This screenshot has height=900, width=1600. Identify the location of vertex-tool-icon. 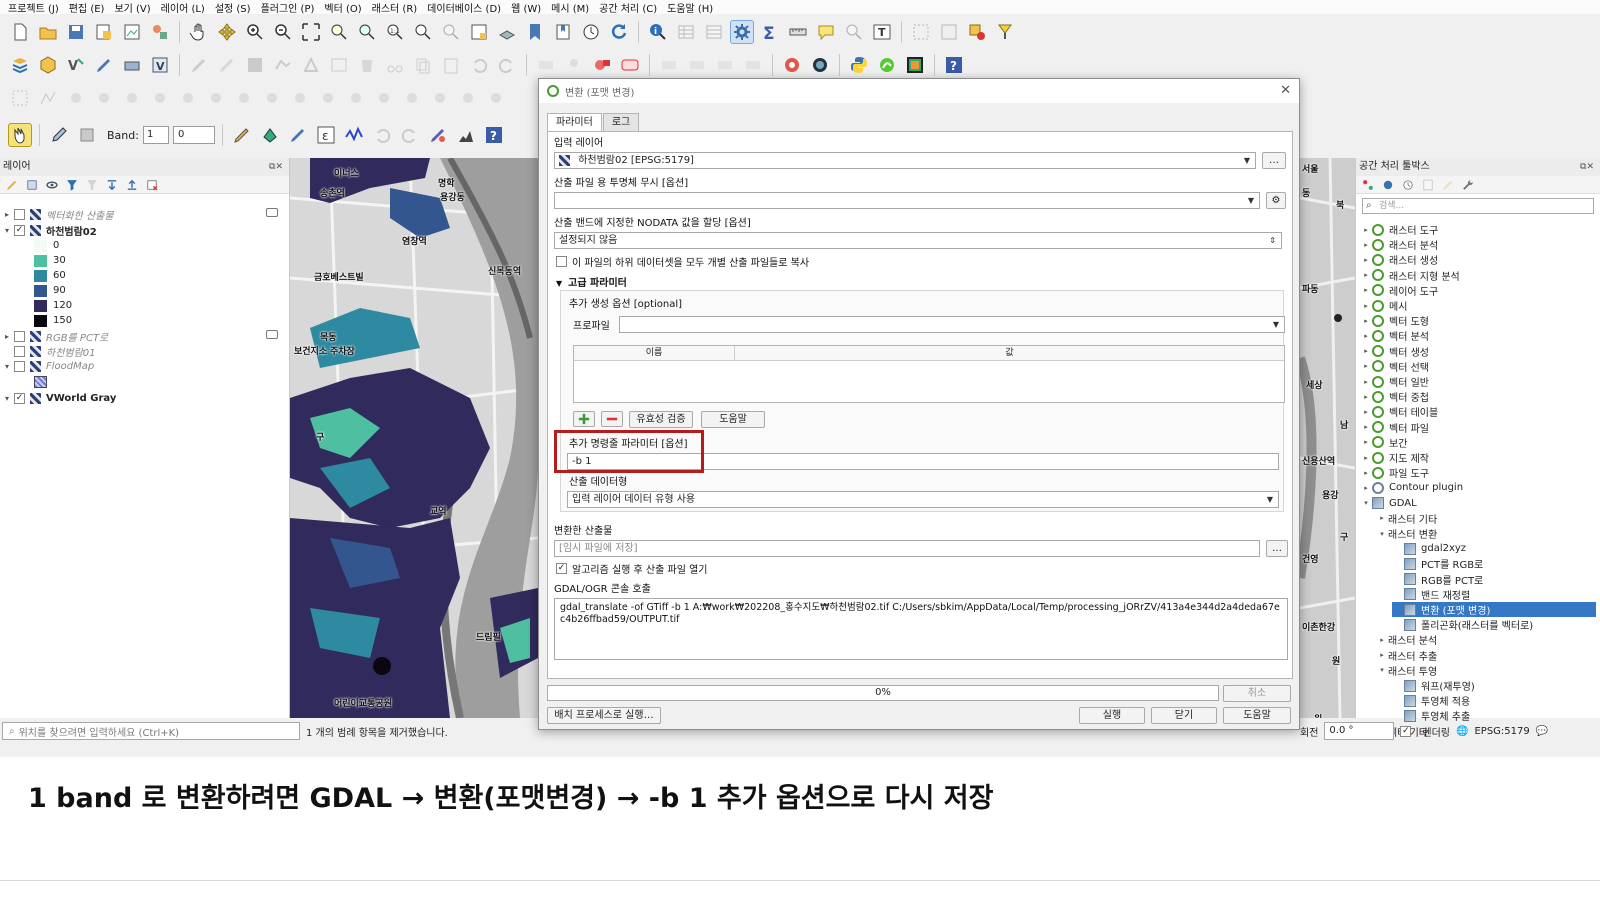
(311, 65).